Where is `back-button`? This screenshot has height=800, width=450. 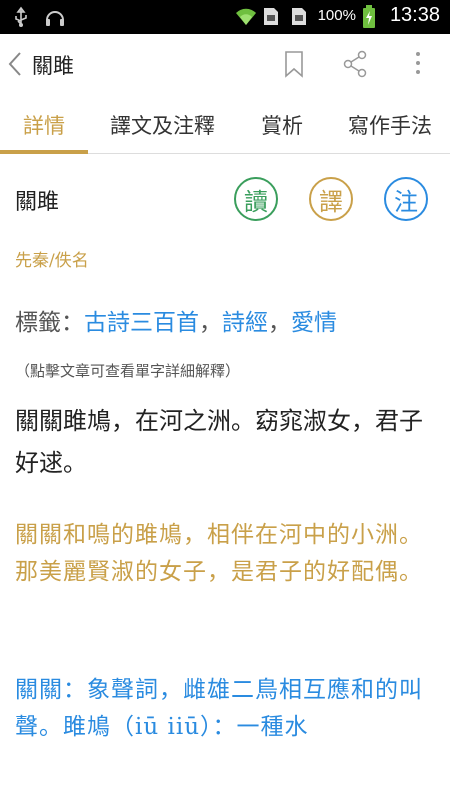
back-button is located at coordinates (15, 64).